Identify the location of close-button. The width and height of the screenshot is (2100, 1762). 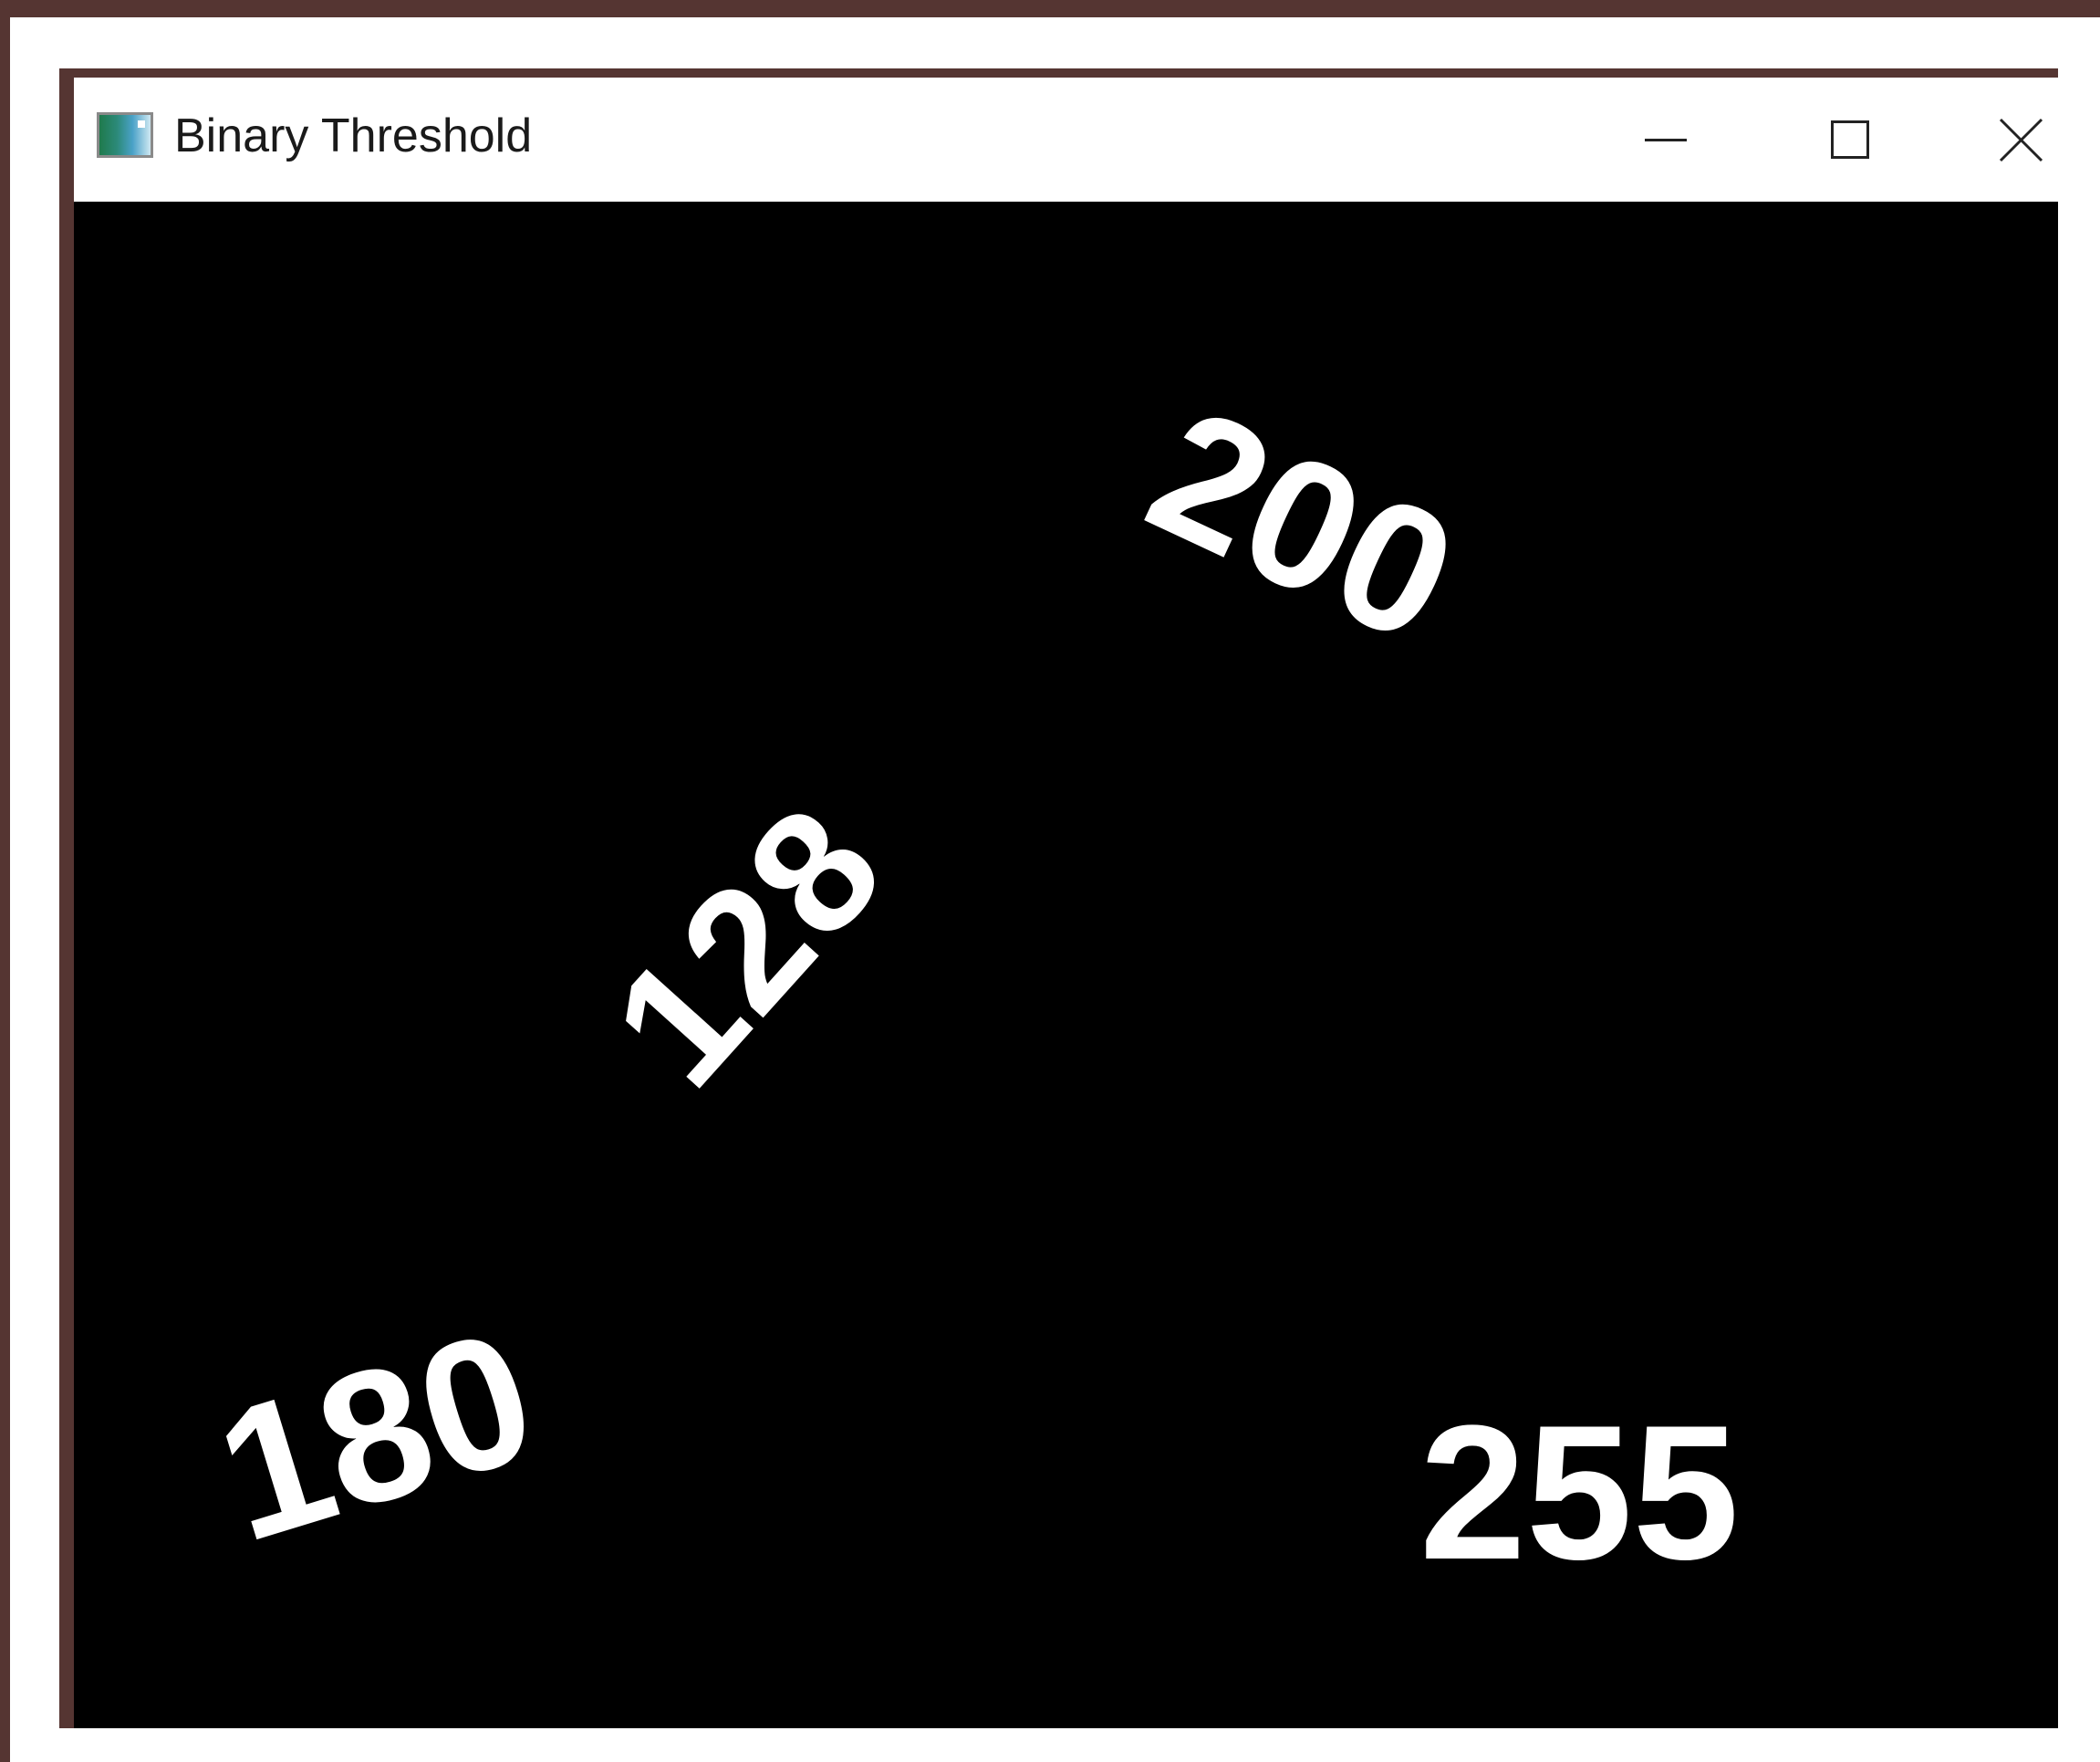
(2017, 140).